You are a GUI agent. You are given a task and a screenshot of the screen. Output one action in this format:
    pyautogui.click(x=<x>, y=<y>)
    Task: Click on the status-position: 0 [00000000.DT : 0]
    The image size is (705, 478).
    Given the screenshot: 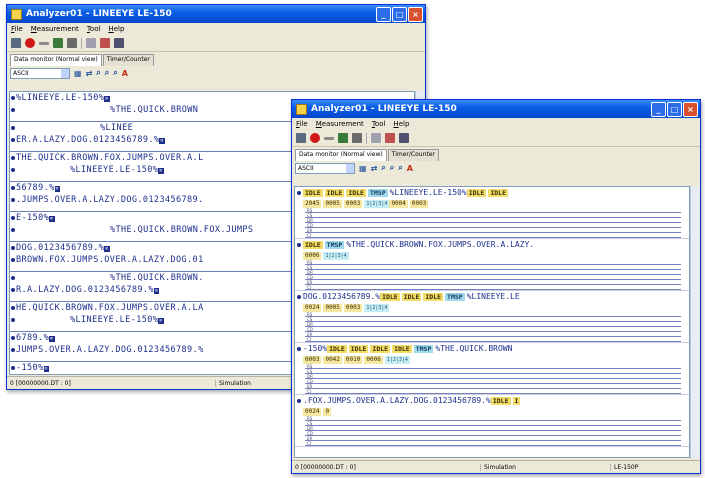 What is the action you would take?
    pyautogui.click(x=40, y=383)
    